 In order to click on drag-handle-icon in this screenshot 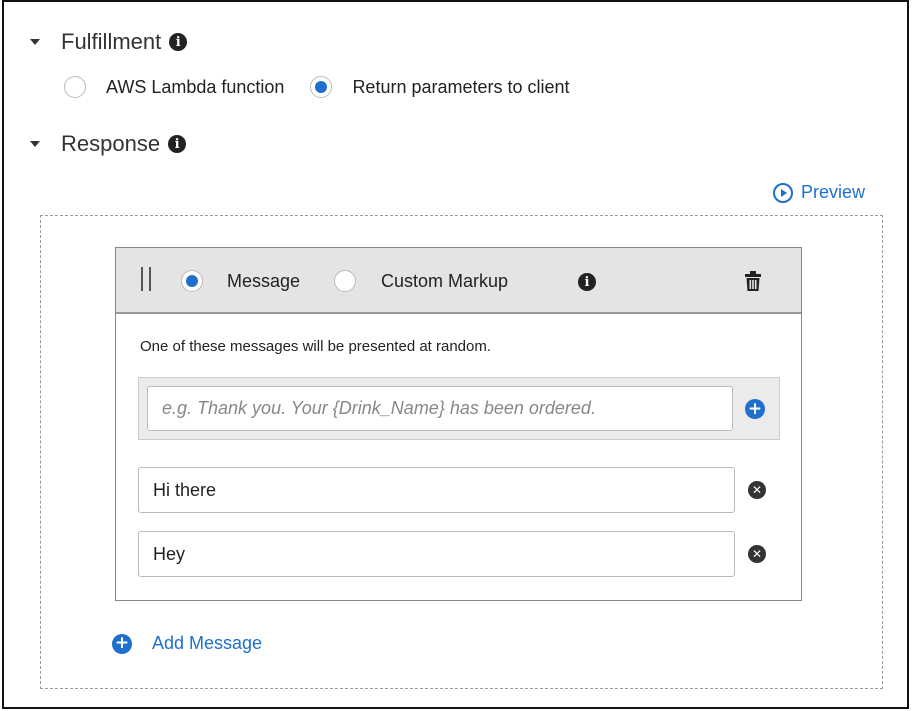, I will do `click(146, 279)`.